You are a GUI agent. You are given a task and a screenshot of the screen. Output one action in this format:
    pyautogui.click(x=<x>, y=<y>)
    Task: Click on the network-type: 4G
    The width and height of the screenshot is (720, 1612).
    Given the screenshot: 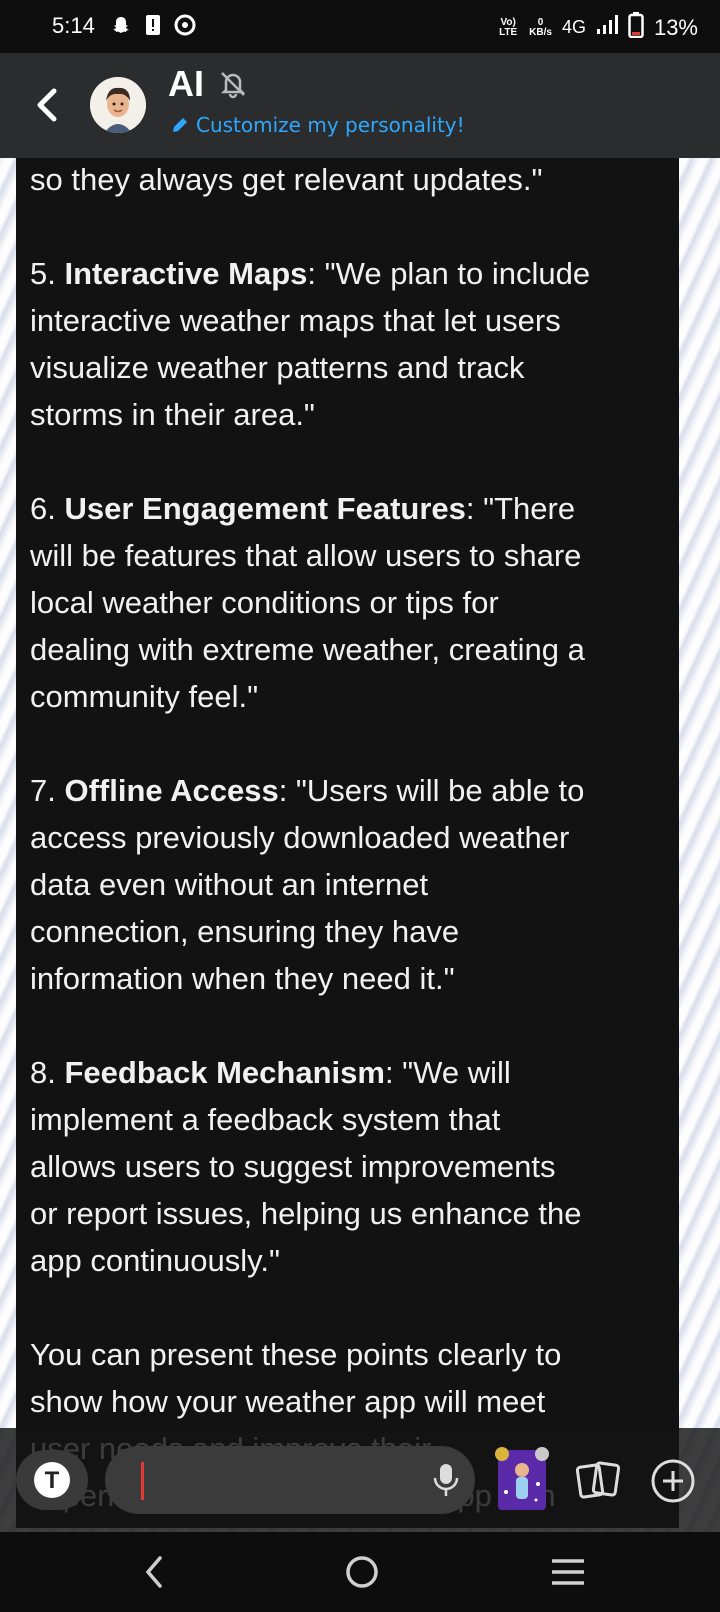 What is the action you would take?
    pyautogui.click(x=573, y=27)
    